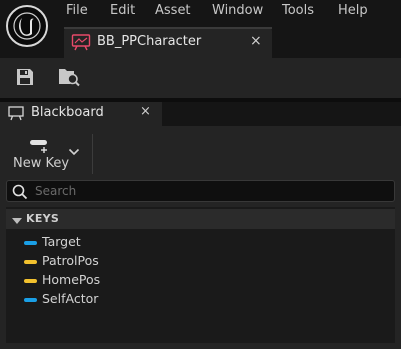 This screenshot has height=349, width=401. Describe the element at coordinates (67, 112) in the screenshot. I see `blackboard-panel-title: Blackboard` at that location.